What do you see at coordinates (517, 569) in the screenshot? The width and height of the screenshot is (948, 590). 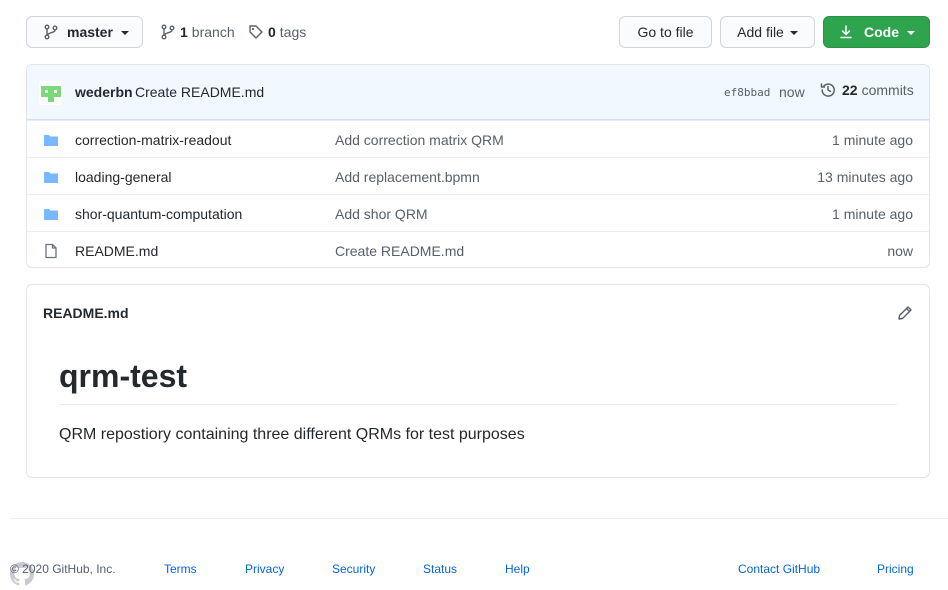 I see `footer-link-help: Help` at bounding box center [517, 569].